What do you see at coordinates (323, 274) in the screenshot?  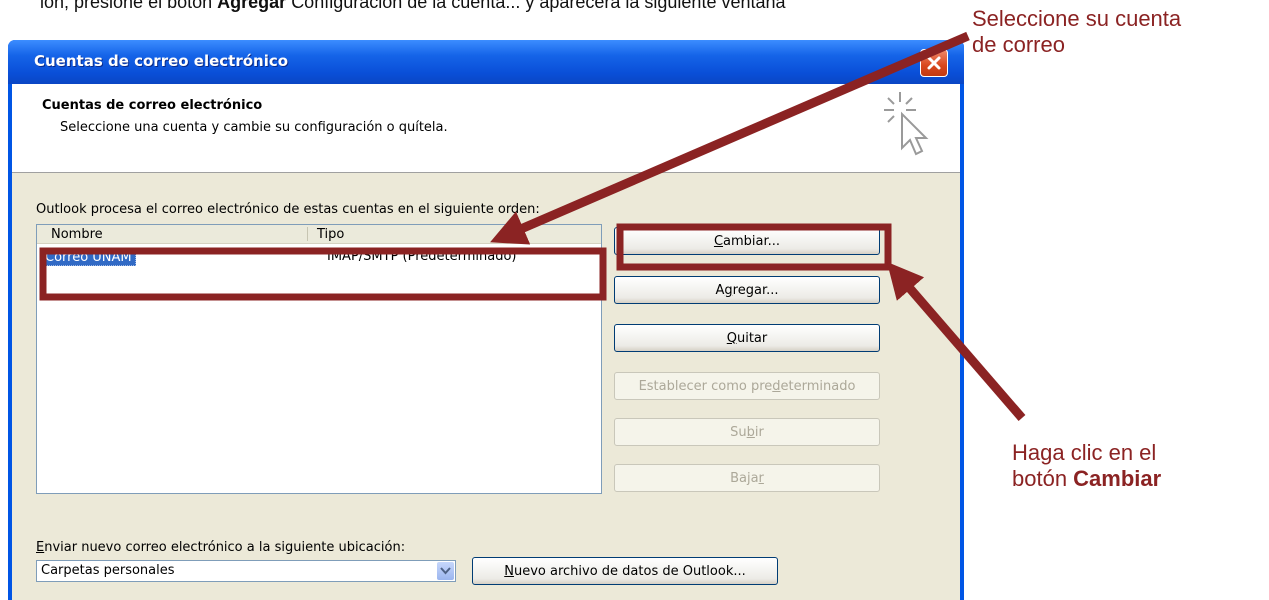 I see `account-row-highlight` at bounding box center [323, 274].